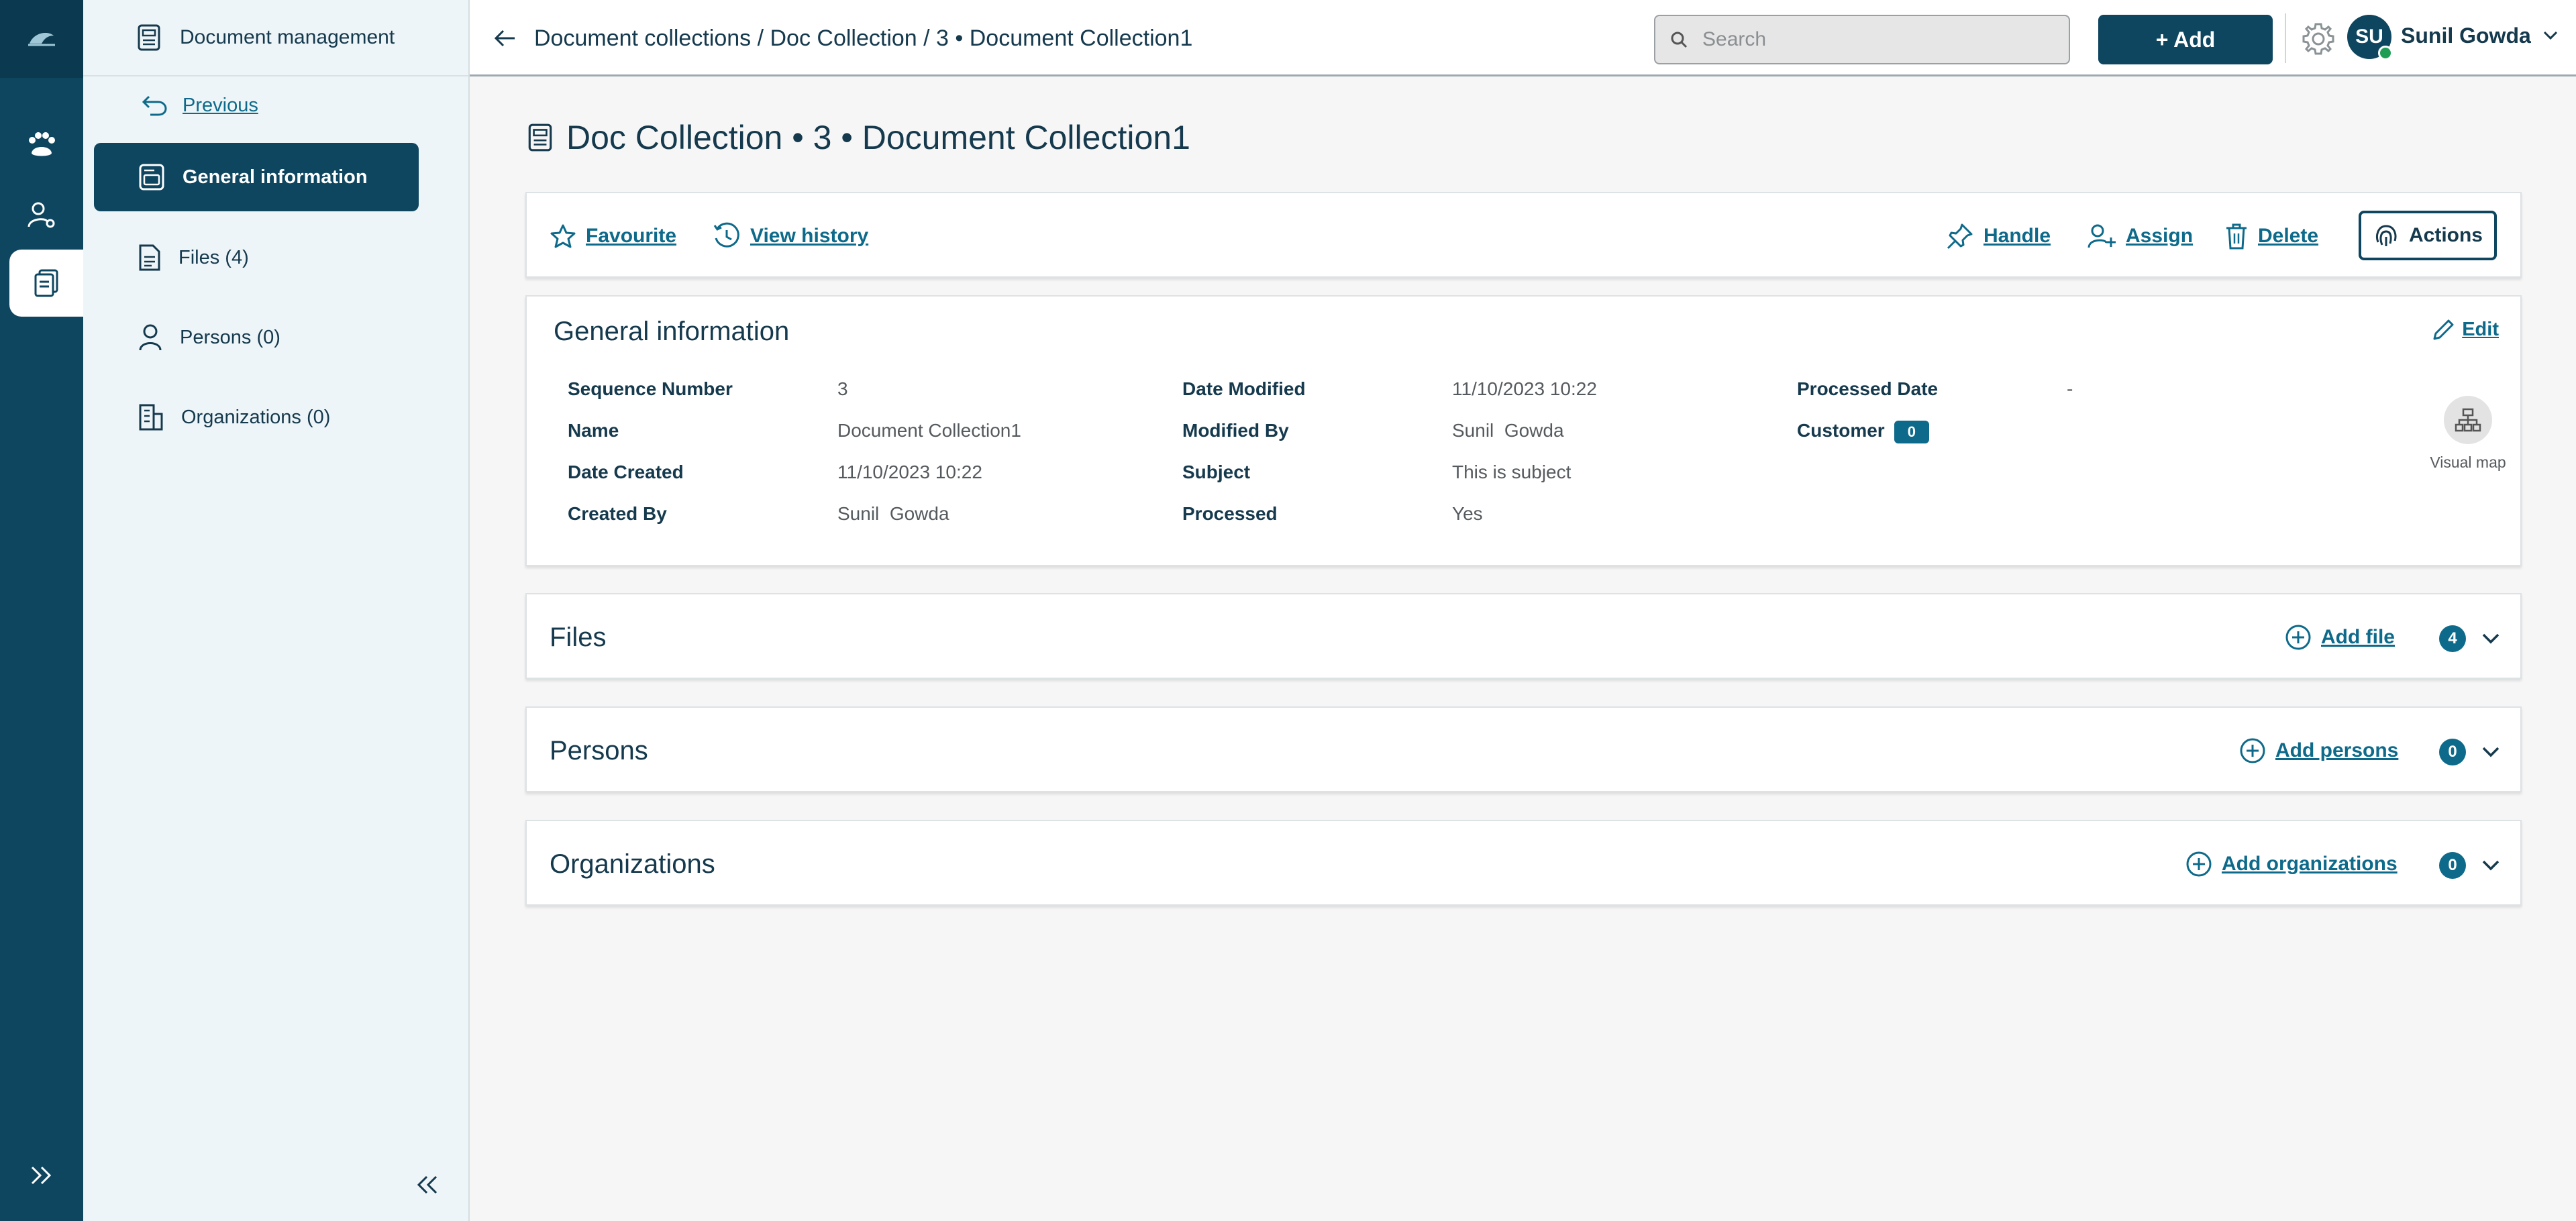  What do you see at coordinates (151, 417) in the screenshot?
I see `building-icon` at bounding box center [151, 417].